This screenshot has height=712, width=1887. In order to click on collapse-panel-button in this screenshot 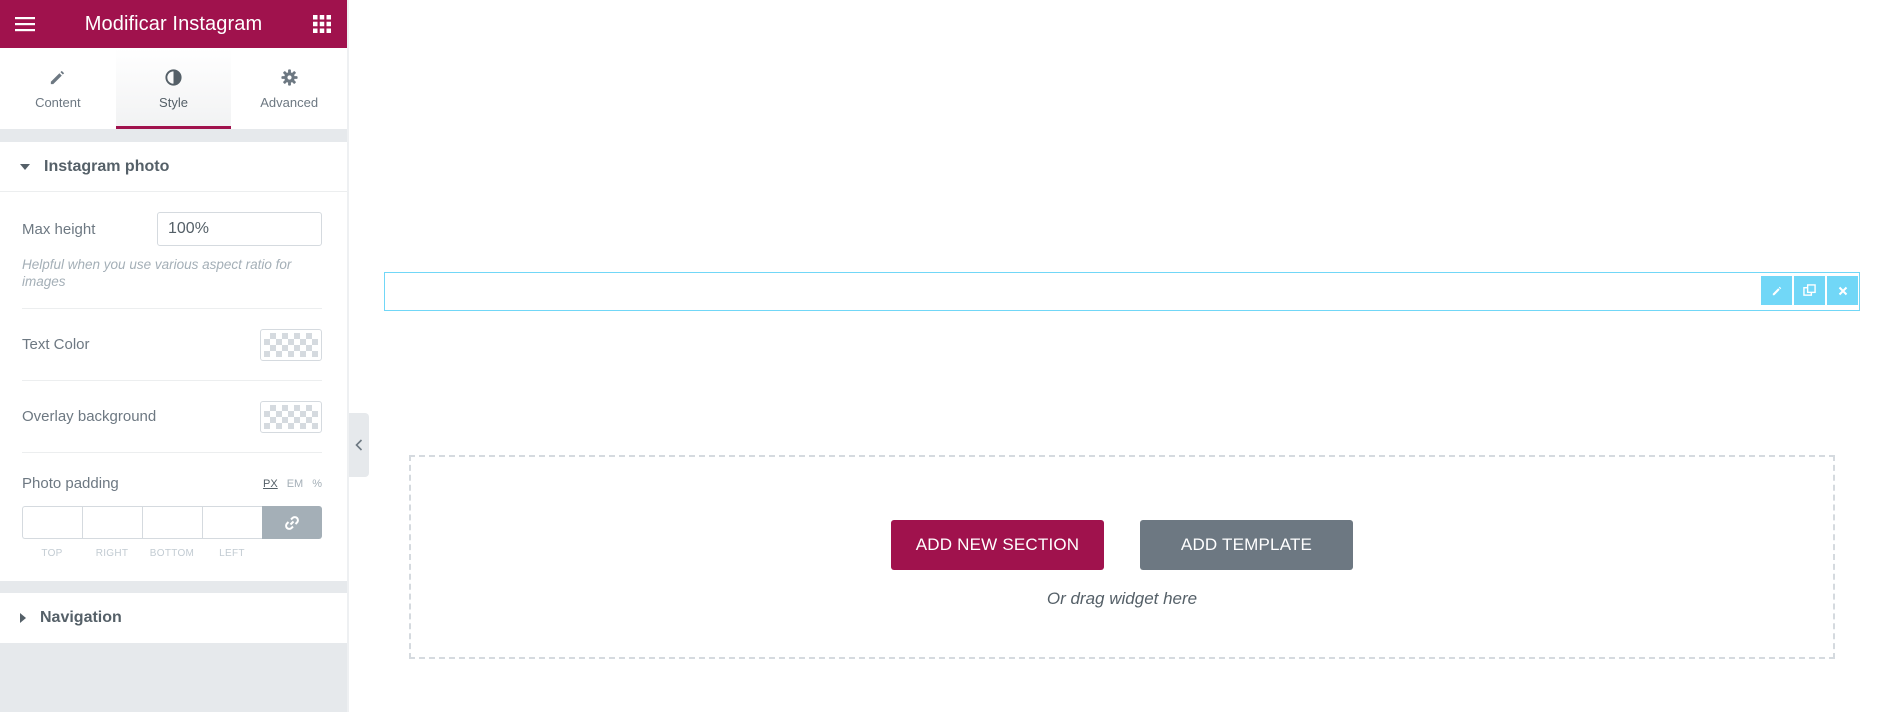, I will do `click(359, 445)`.